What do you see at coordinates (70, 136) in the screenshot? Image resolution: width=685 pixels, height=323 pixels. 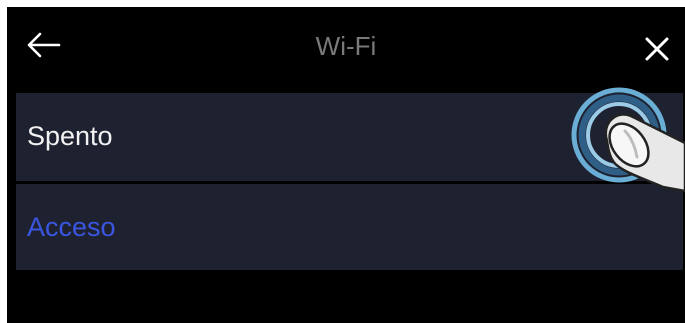 I see `option-off-label: Spento` at bounding box center [70, 136].